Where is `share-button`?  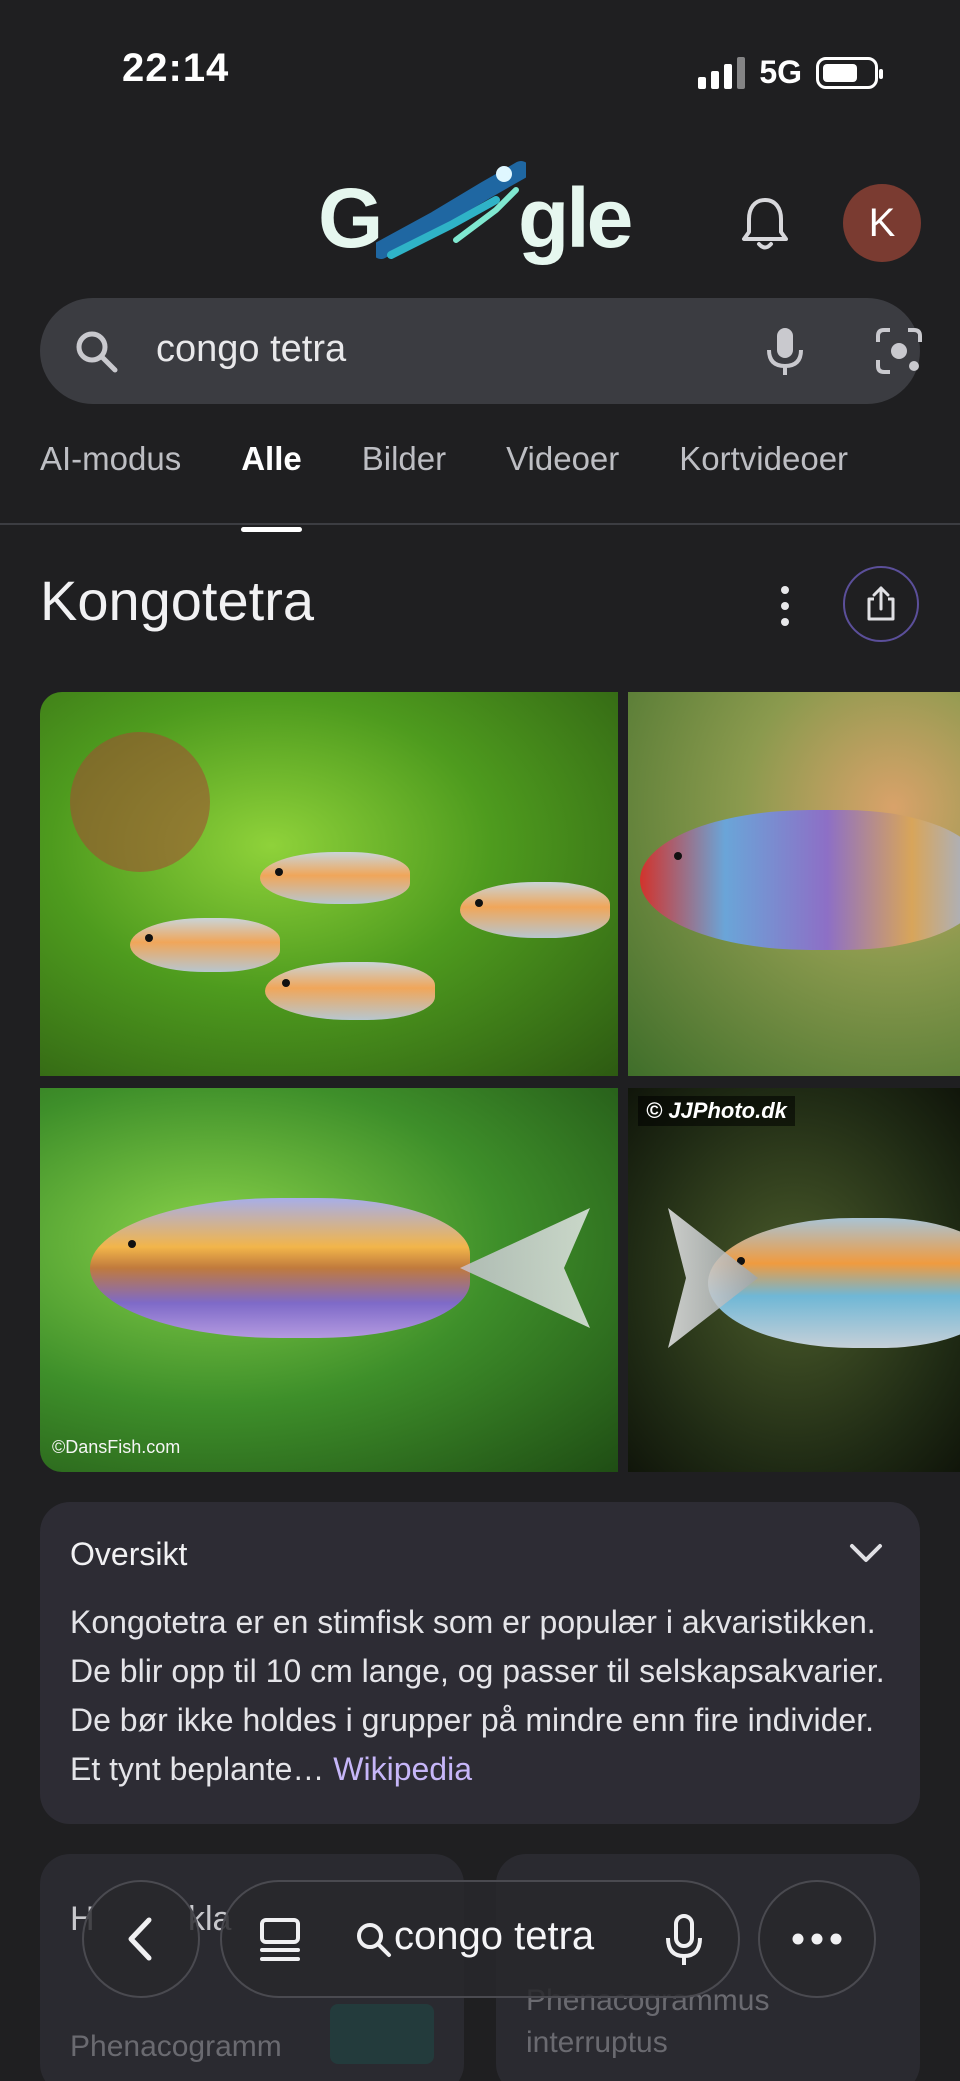
share-button is located at coordinates (881, 604).